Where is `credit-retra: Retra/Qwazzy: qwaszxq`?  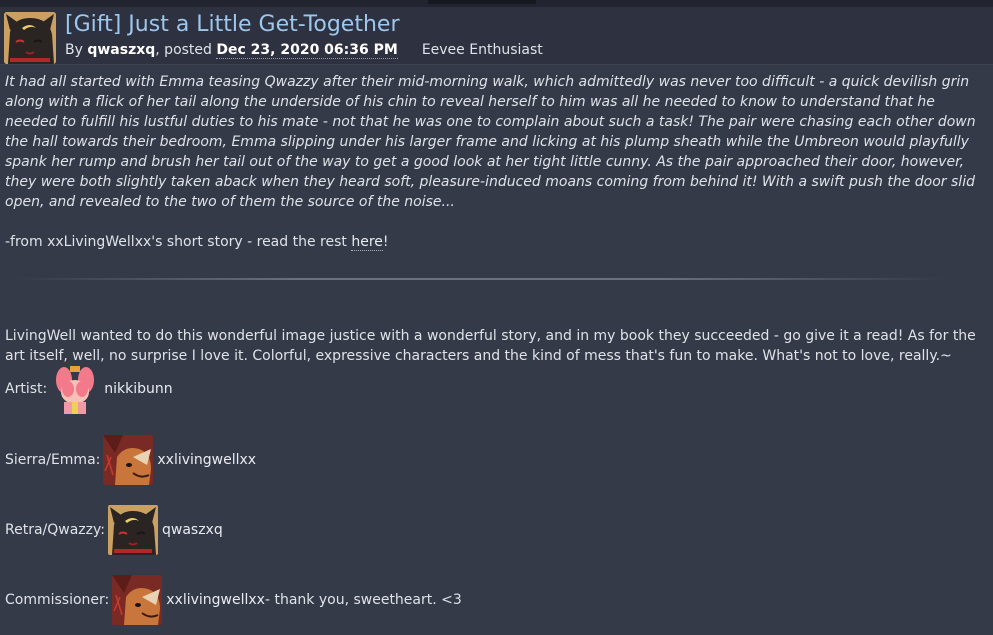 credit-retra: Retra/Qwazzy: qwaszxq is located at coordinates (114, 530).